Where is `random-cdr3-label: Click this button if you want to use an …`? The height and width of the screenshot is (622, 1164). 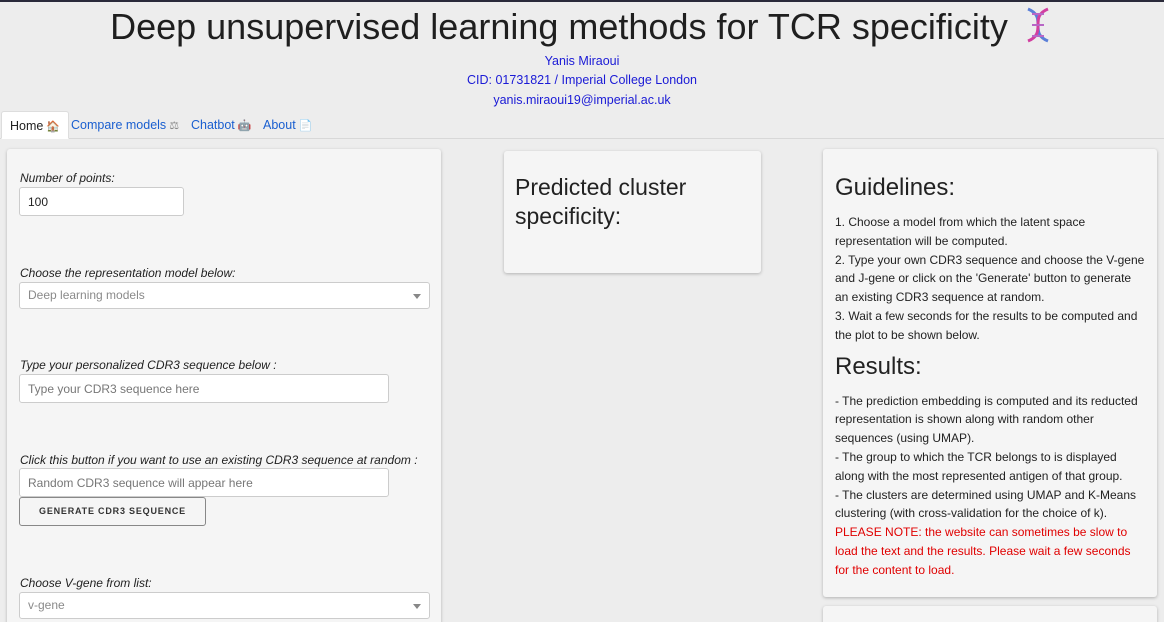
random-cdr3-label: Click this button if you want to use an … is located at coordinates (219, 460).